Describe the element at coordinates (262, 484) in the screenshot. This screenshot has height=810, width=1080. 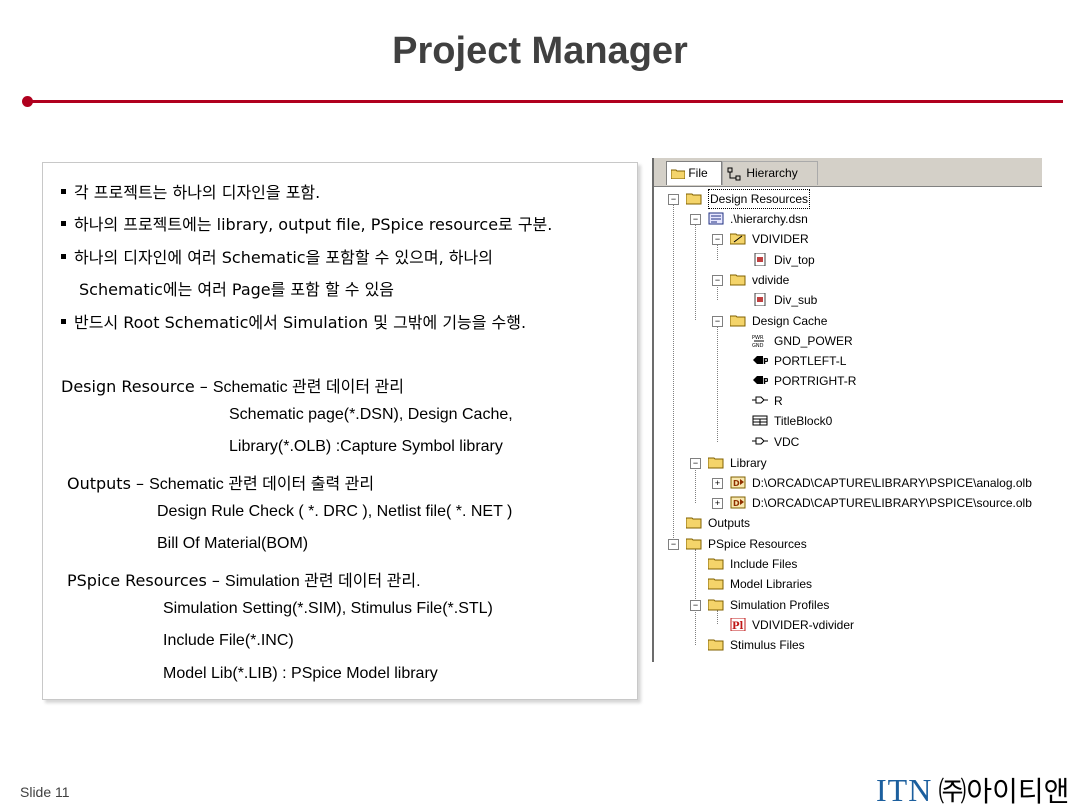
I see `outputs-desc: Schematic 관련 데이터 출력 관리` at that location.